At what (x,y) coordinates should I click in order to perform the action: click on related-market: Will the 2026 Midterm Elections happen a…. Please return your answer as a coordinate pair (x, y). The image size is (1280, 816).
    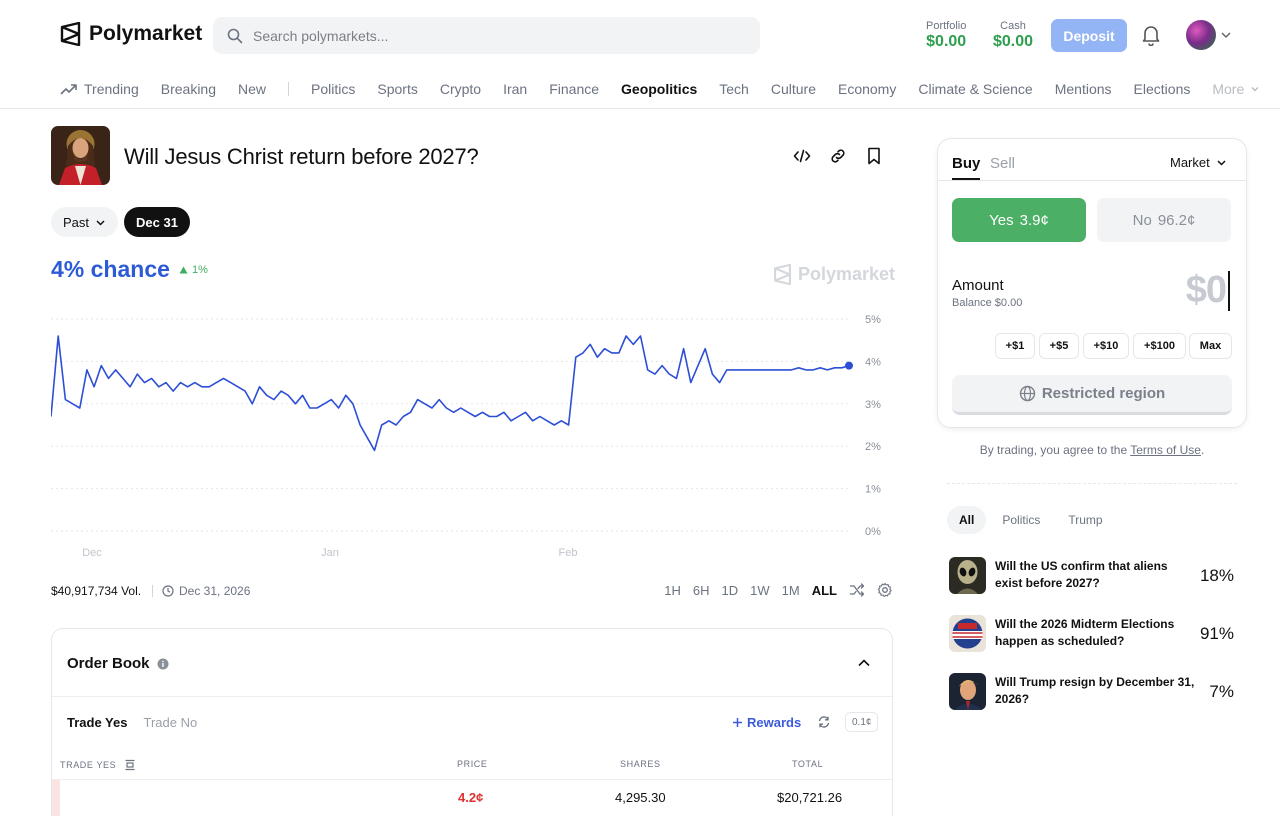
    Looking at the image, I should click on (1094, 635).